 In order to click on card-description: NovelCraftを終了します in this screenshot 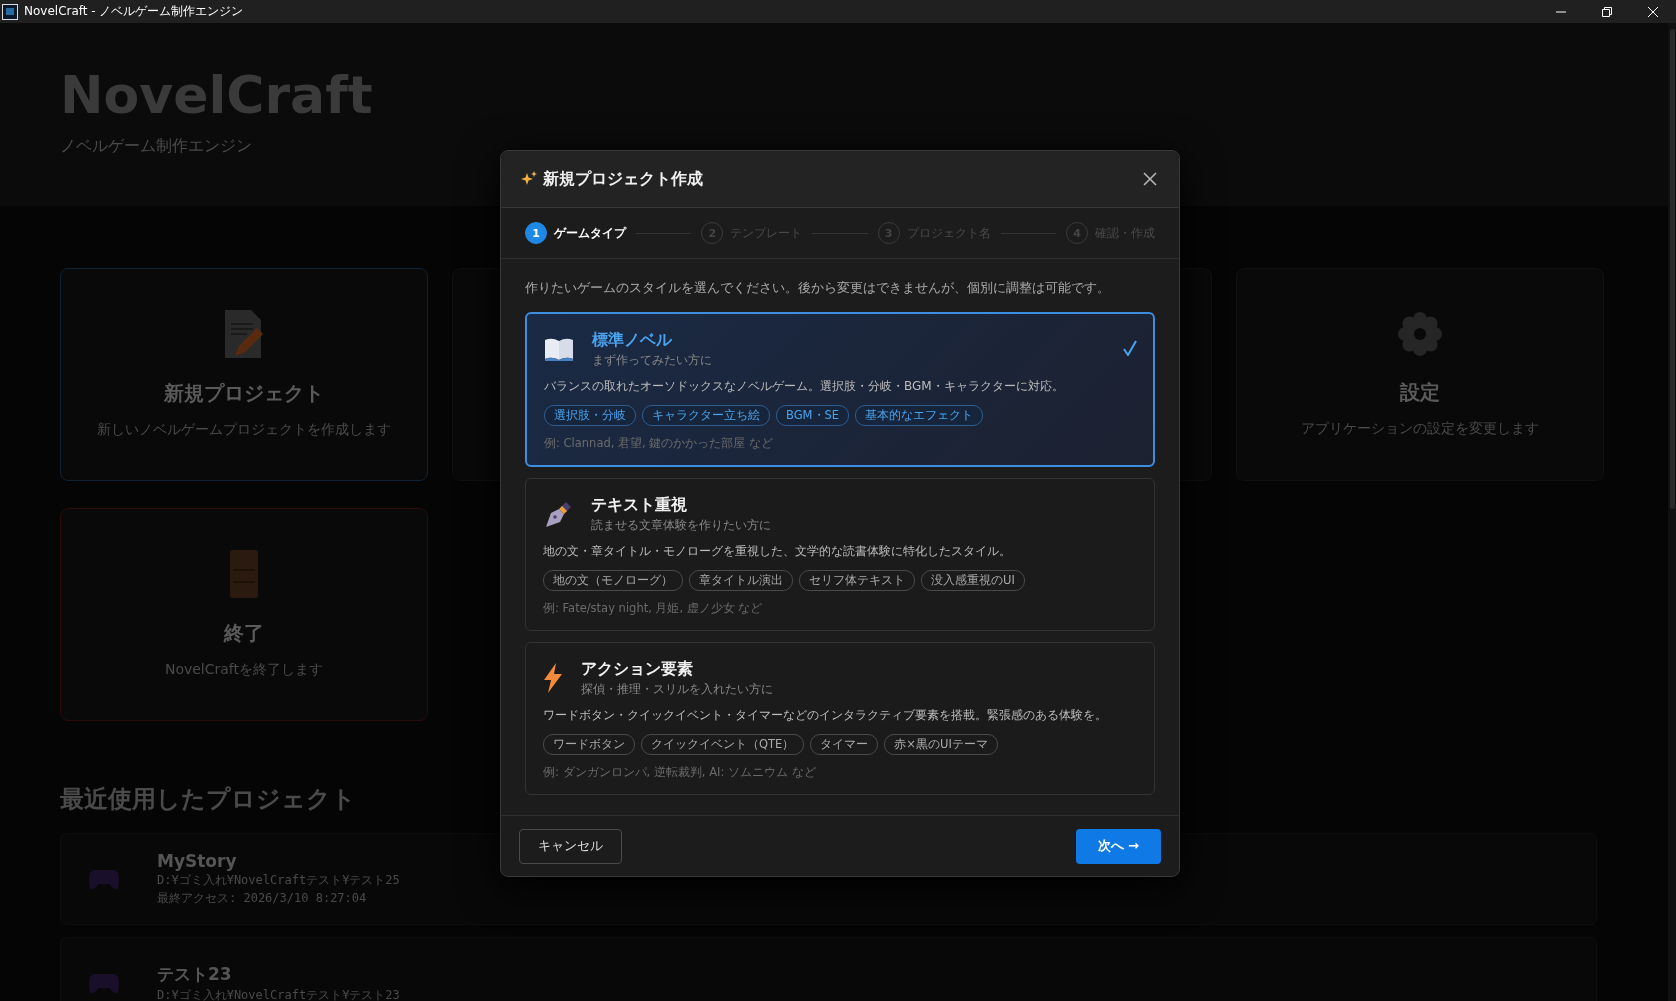, I will do `click(244, 670)`.